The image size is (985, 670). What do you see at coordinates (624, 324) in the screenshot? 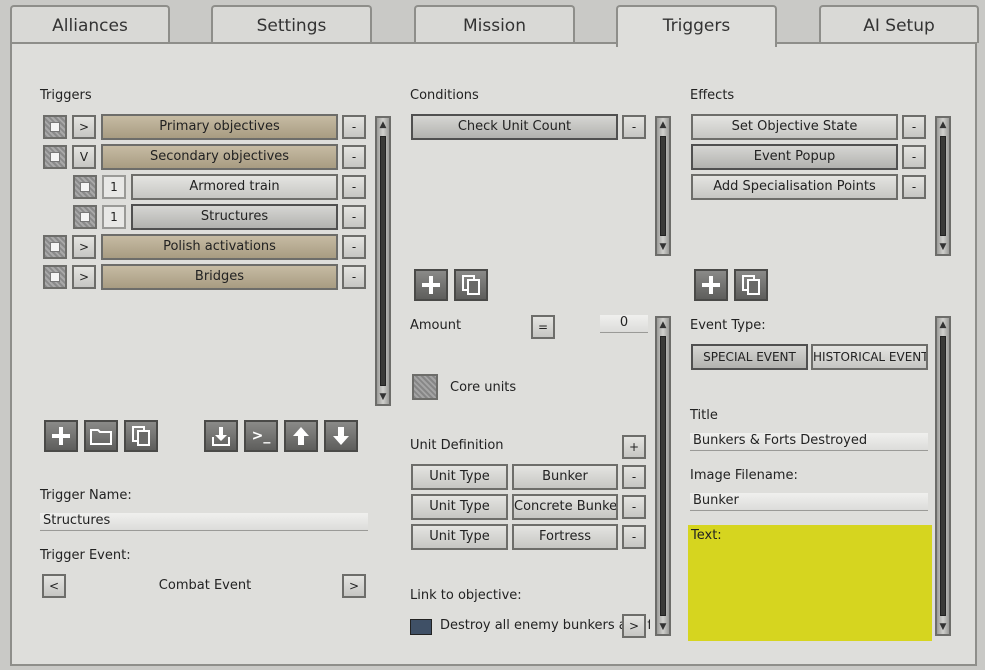
I see `amount-input: 0` at bounding box center [624, 324].